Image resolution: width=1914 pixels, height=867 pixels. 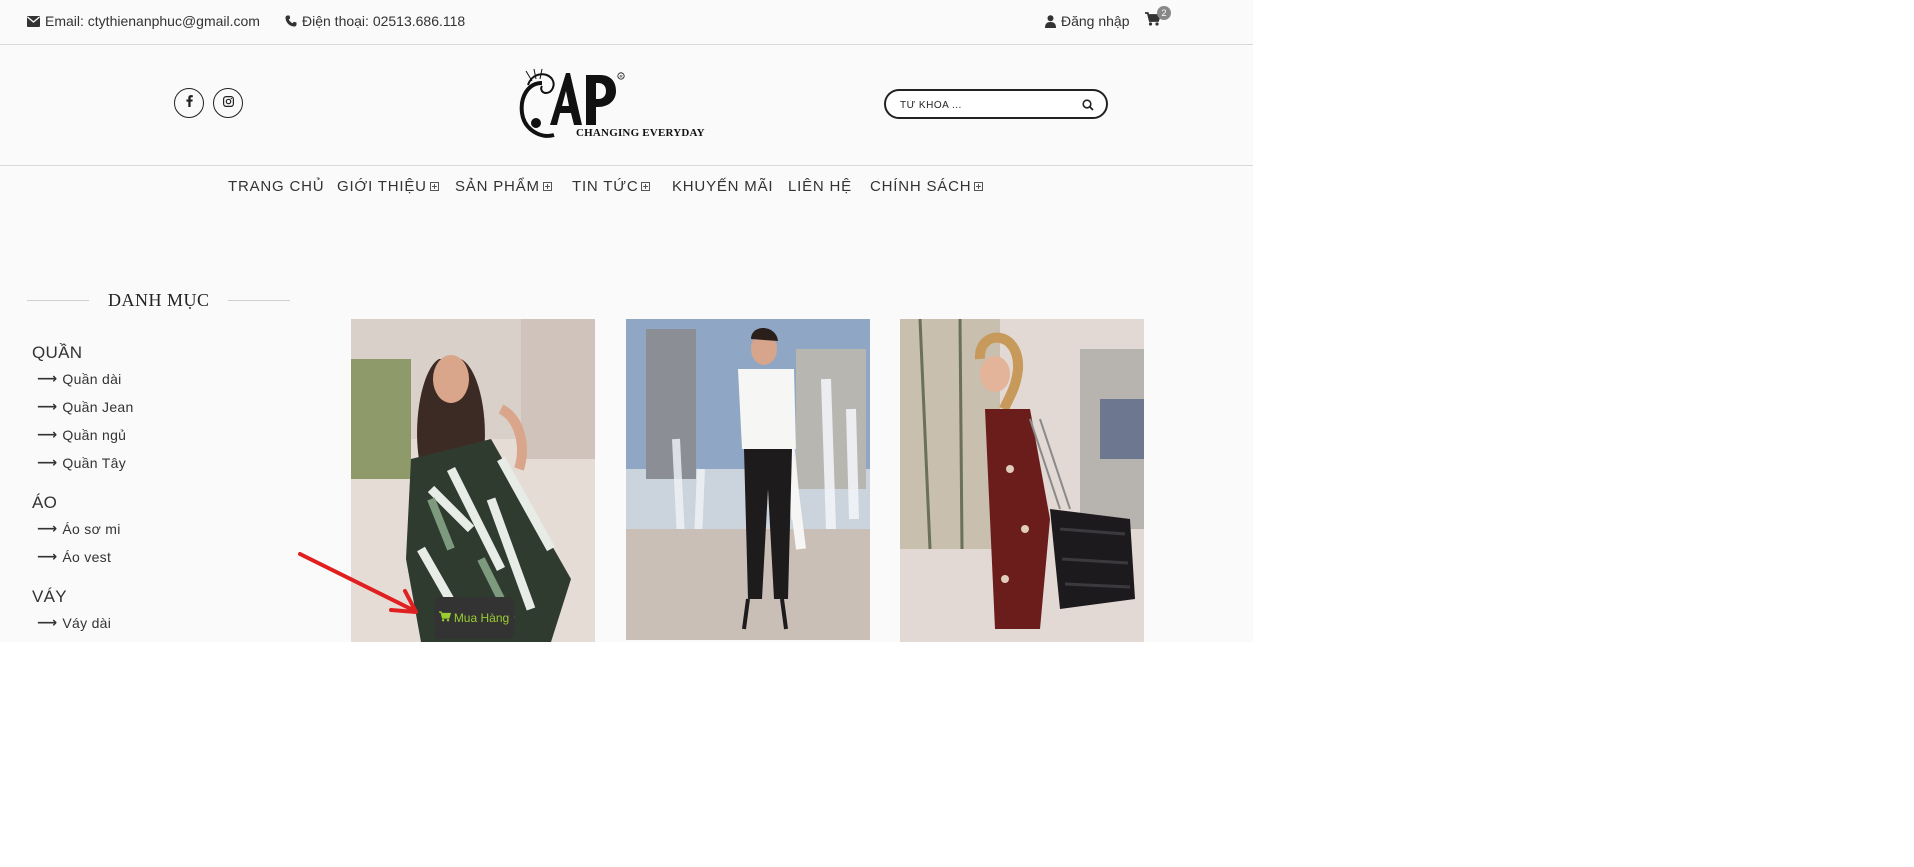 I want to click on nav-item-gioi-thieu: GIỚI THIỆU, so click(x=388, y=186).